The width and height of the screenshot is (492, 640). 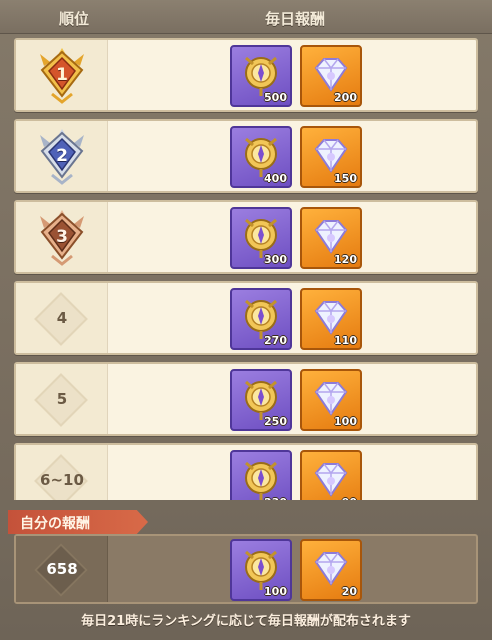 I want to click on compass-token-icon, so click(x=261, y=480).